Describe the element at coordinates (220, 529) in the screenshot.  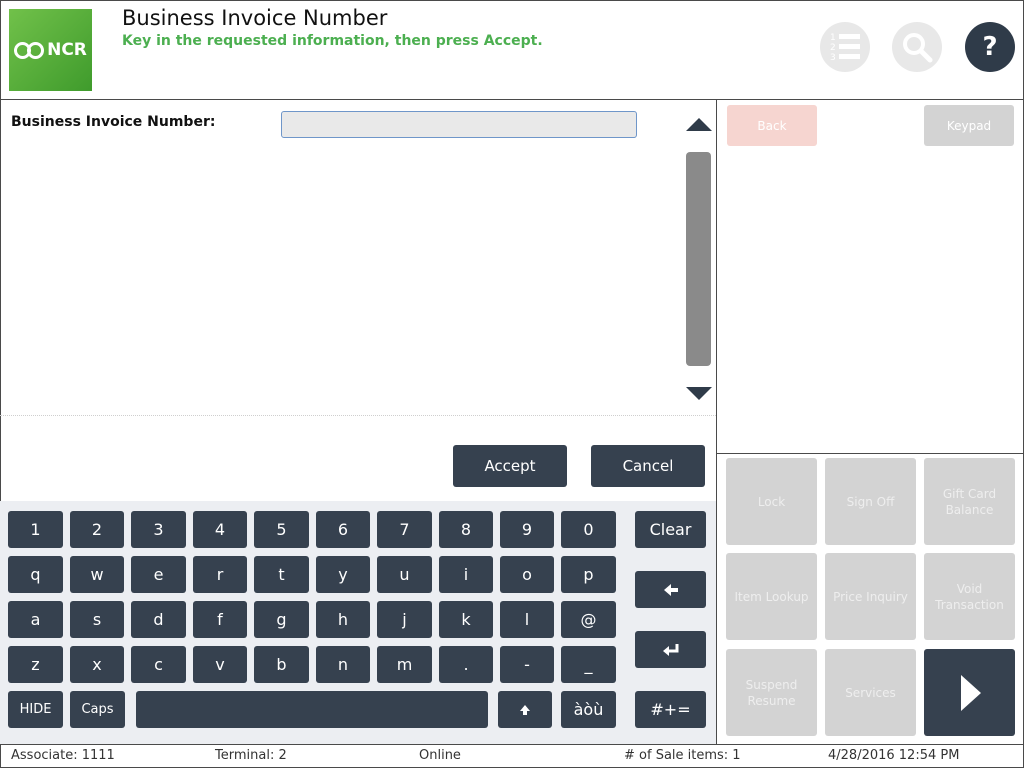
I see `key-1-4: 4` at that location.